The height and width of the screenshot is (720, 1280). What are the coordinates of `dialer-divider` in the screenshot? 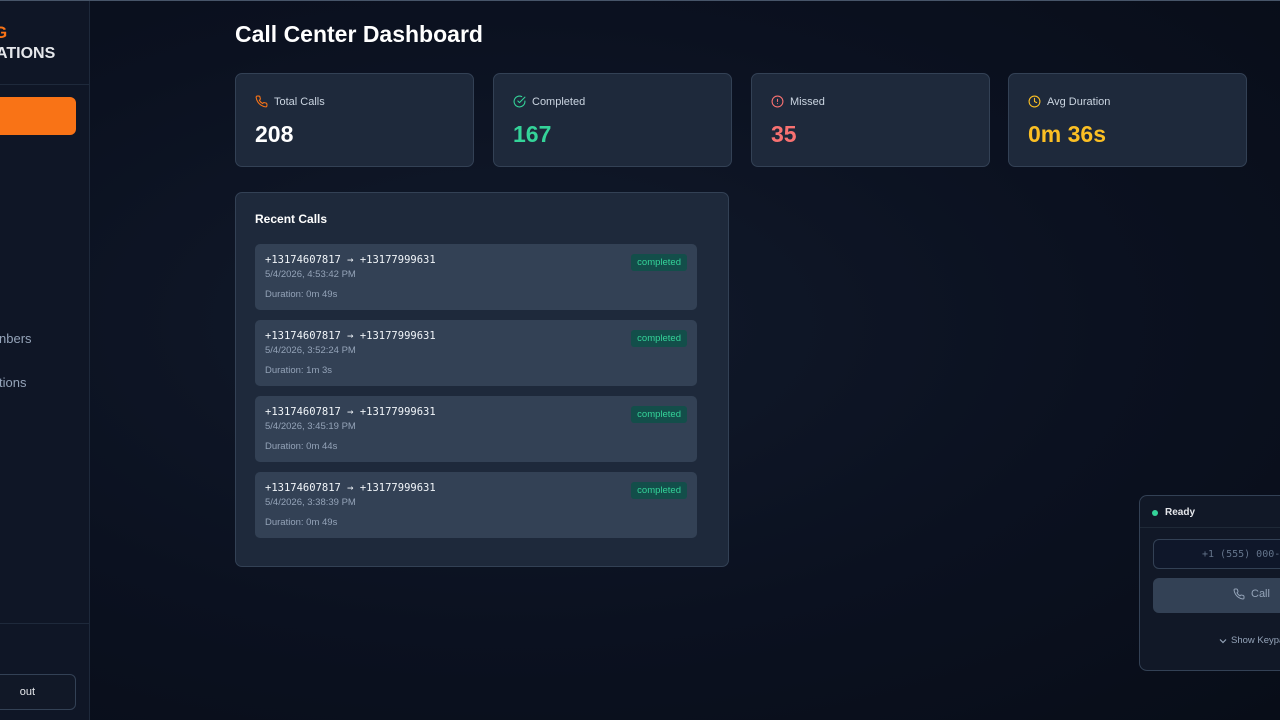 It's located at (1210, 527).